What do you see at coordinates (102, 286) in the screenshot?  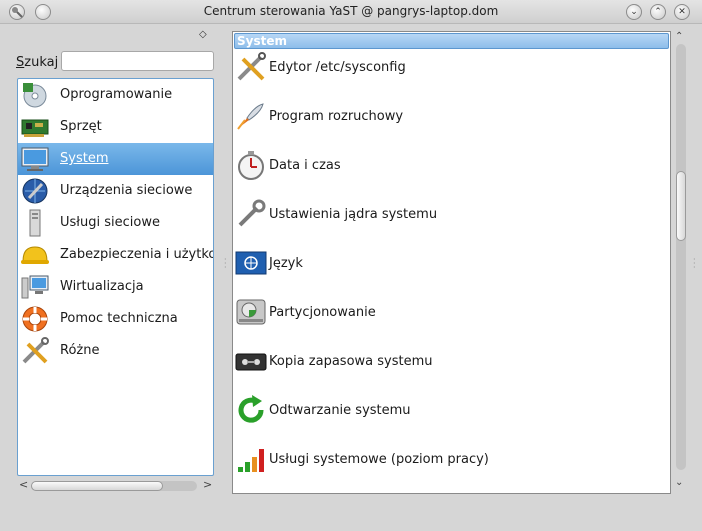 I see `category-label: Wirtualizacja` at bounding box center [102, 286].